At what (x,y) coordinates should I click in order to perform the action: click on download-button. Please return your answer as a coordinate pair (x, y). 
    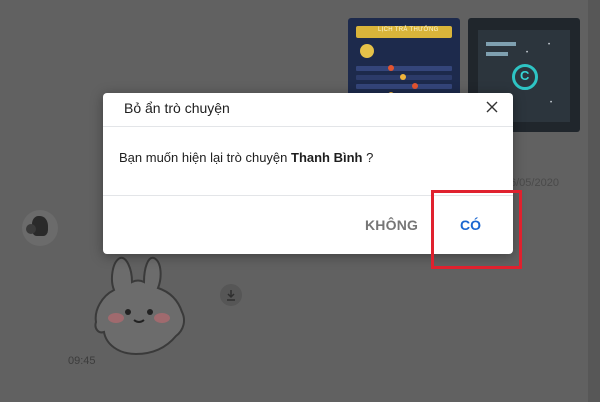
    Looking at the image, I should click on (231, 295).